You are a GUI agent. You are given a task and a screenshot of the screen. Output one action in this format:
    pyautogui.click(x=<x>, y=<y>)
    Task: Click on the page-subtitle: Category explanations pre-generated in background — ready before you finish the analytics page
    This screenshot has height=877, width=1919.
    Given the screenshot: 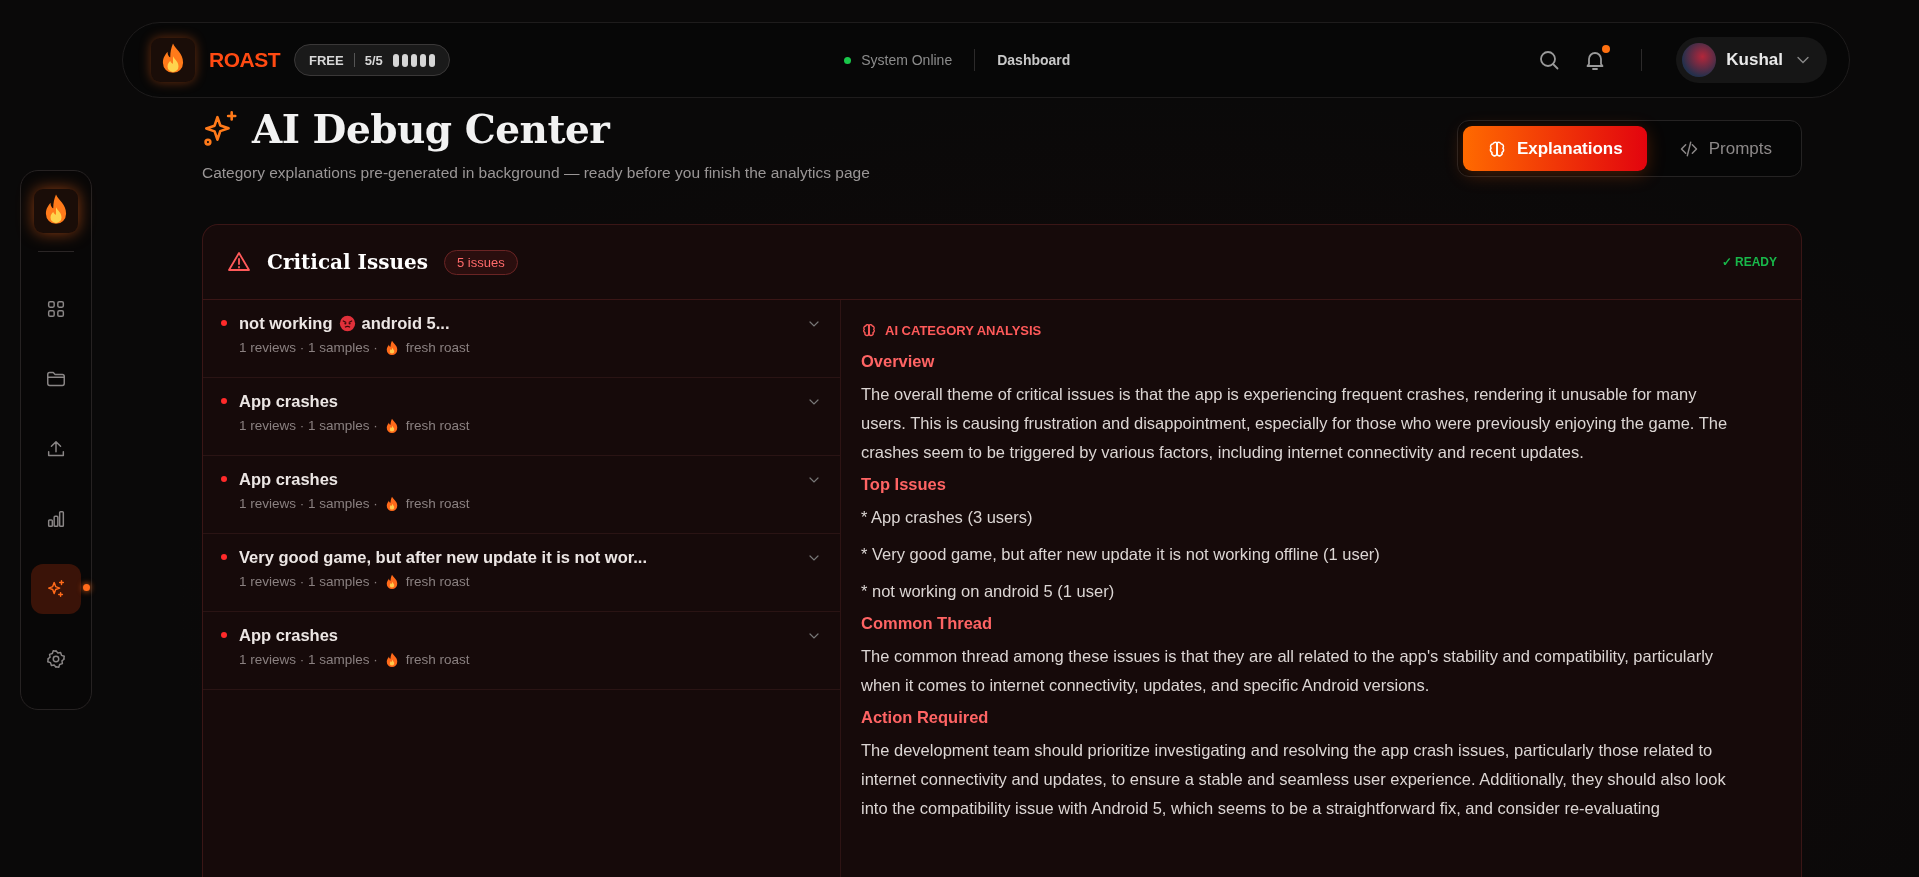 What is the action you would take?
    pyautogui.click(x=536, y=173)
    